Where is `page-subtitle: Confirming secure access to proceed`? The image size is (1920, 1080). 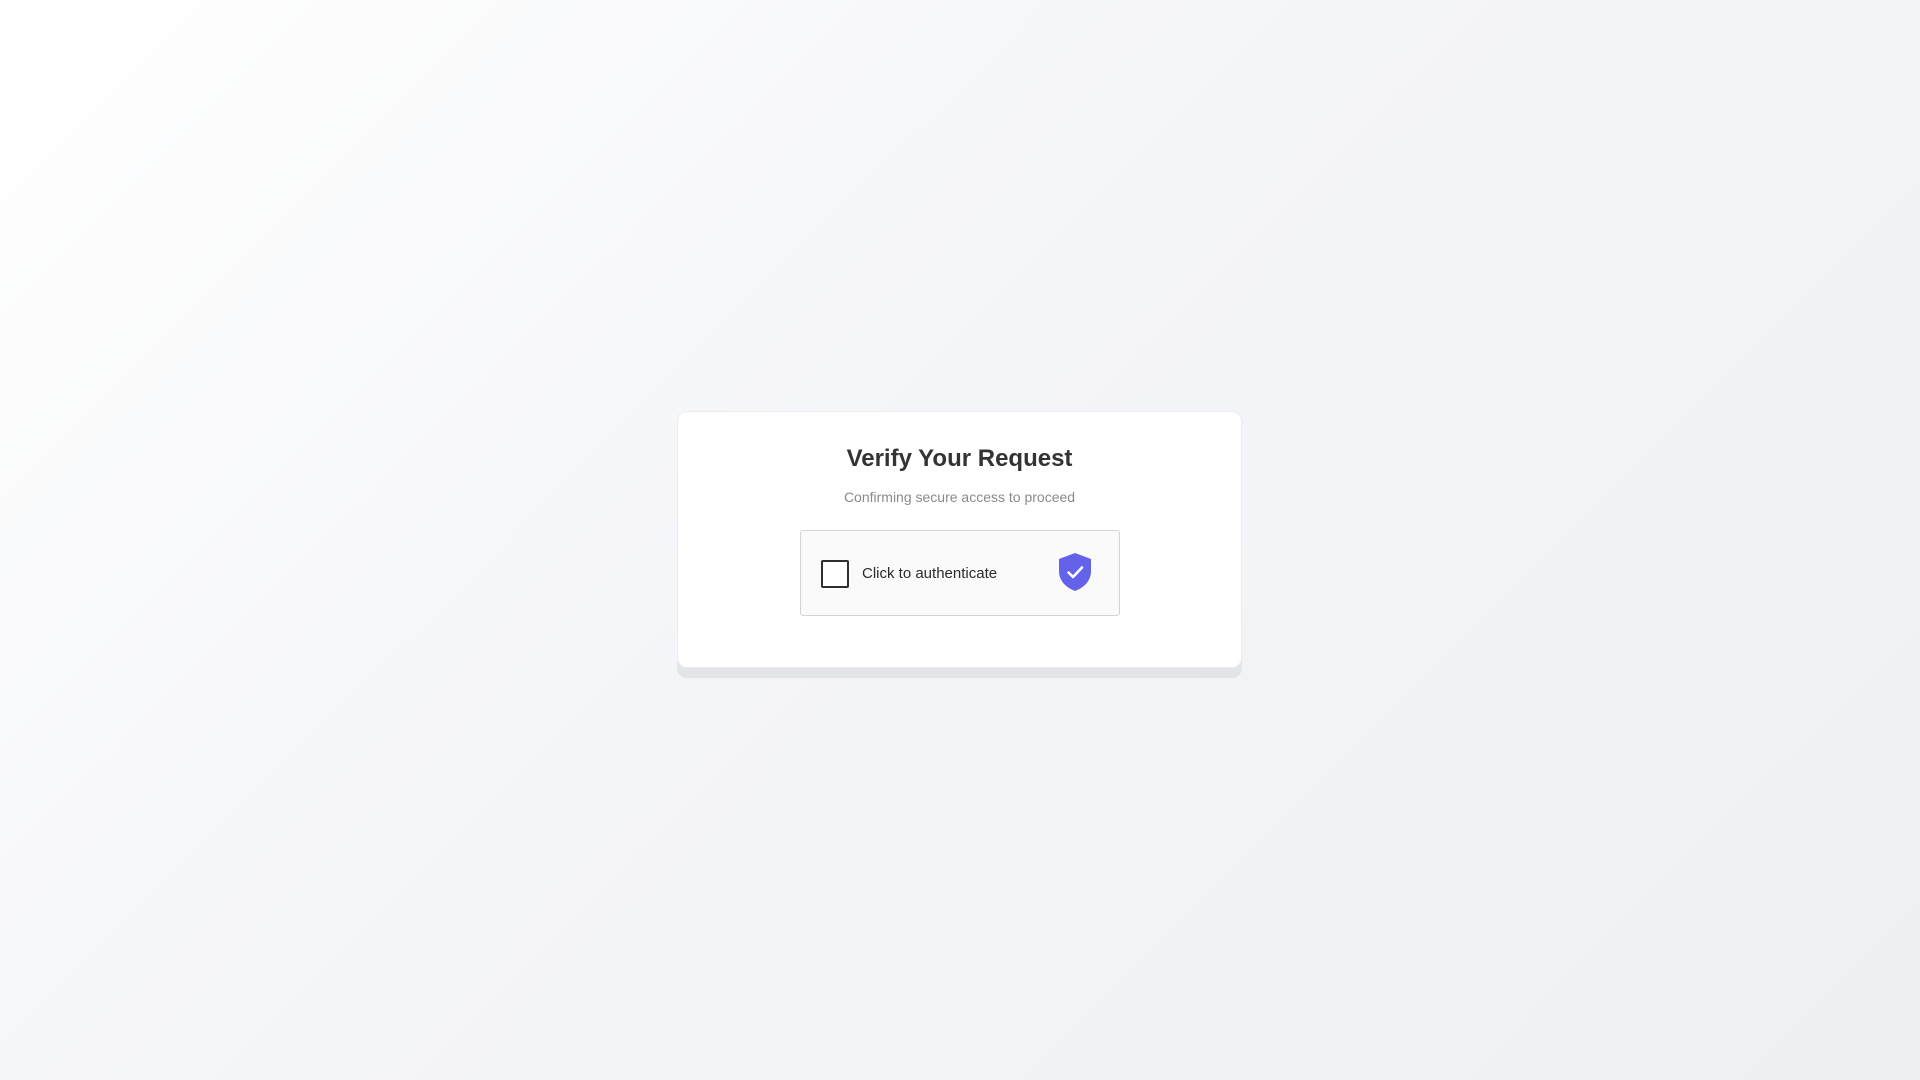 page-subtitle: Confirming secure access to proceed is located at coordinates (959, 497).